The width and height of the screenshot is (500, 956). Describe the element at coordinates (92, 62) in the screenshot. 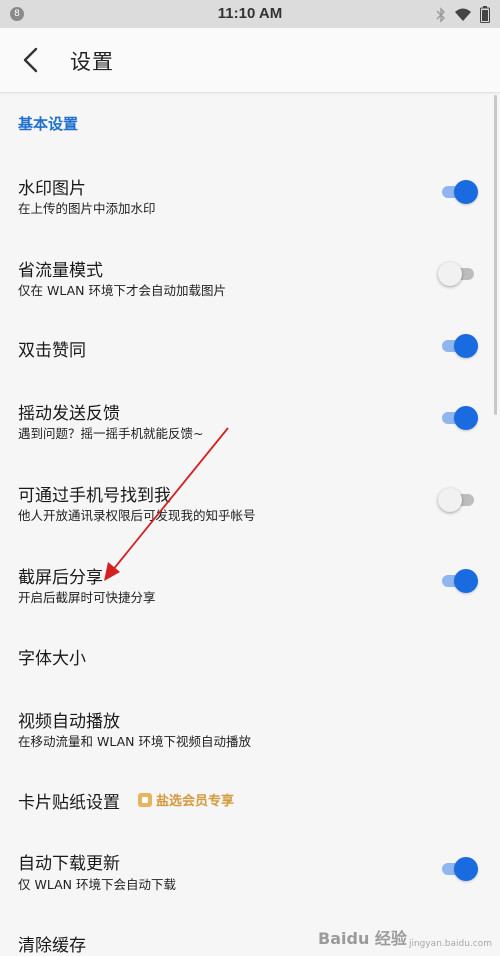

I see `page-title: 设置` at that location.